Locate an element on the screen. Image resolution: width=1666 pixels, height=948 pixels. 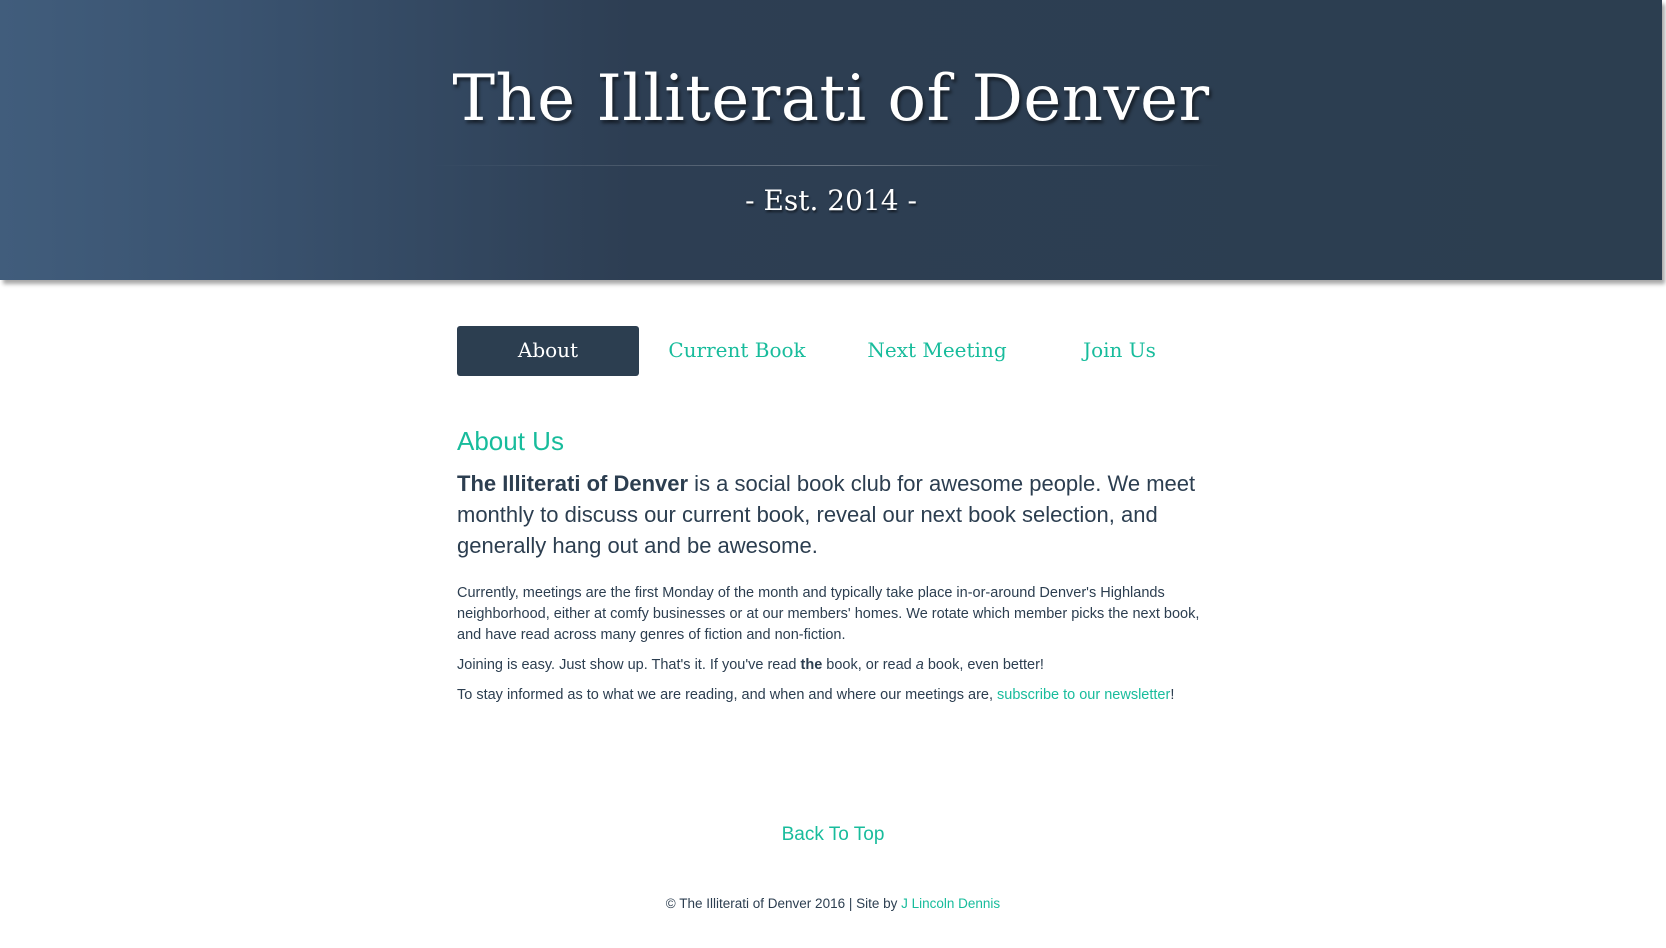
nav-tab-current-book: Current Book is located at coordinates (737, 351).